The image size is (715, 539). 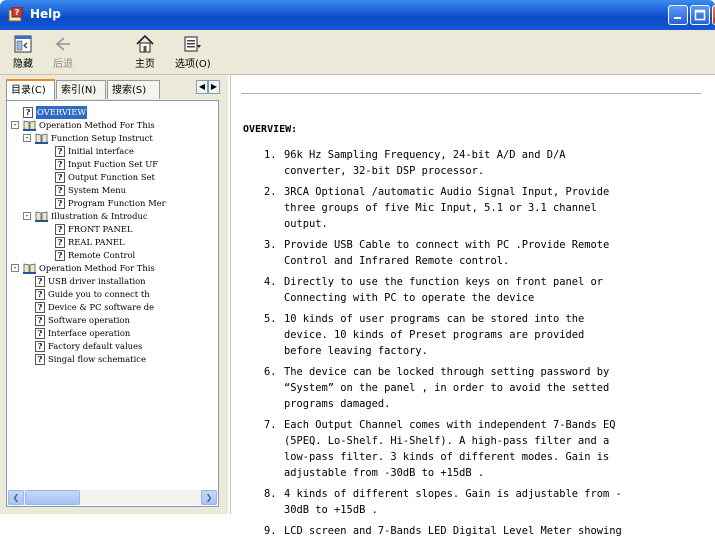 What do you see at coordinates (99, 294) in the screenshot?
I see `tree-item-label: Guide you to connect th` at bounding box center [99, 294].